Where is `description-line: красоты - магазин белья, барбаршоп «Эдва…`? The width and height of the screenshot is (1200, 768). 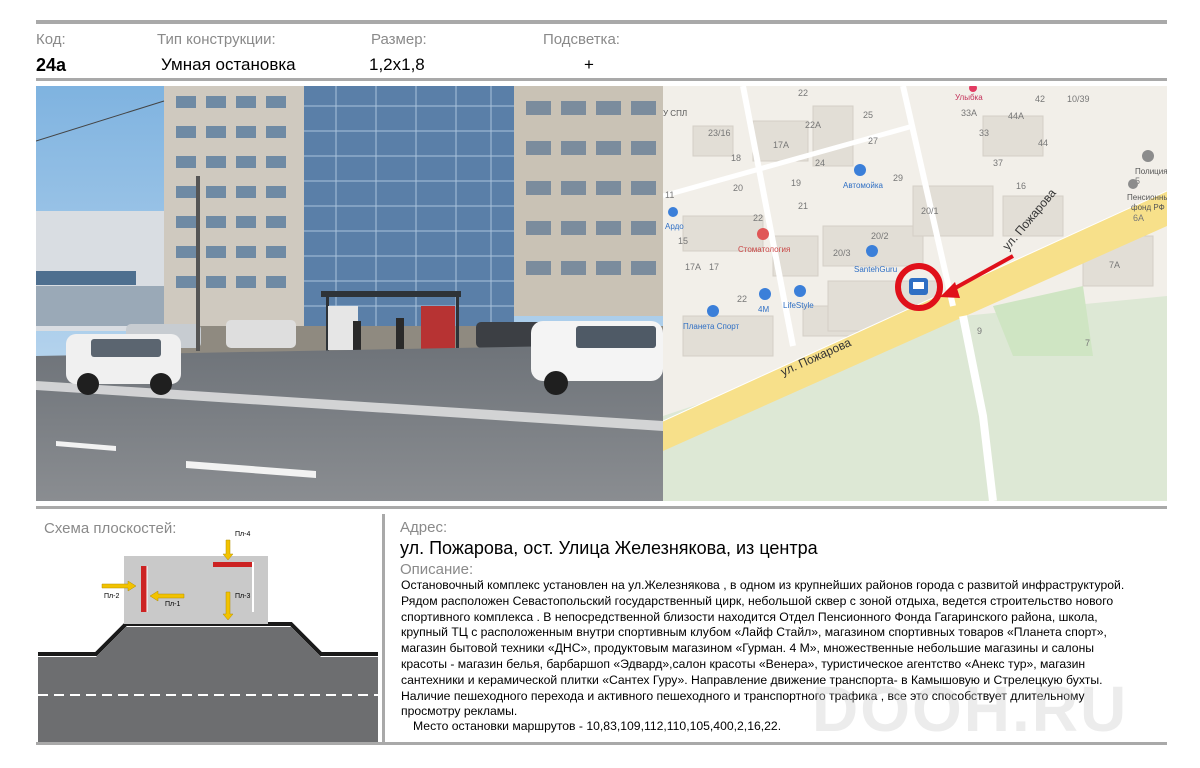 description-line: красоты - магазин белья, барбаршоп «Эдва… is located at coordinates (743, 663).